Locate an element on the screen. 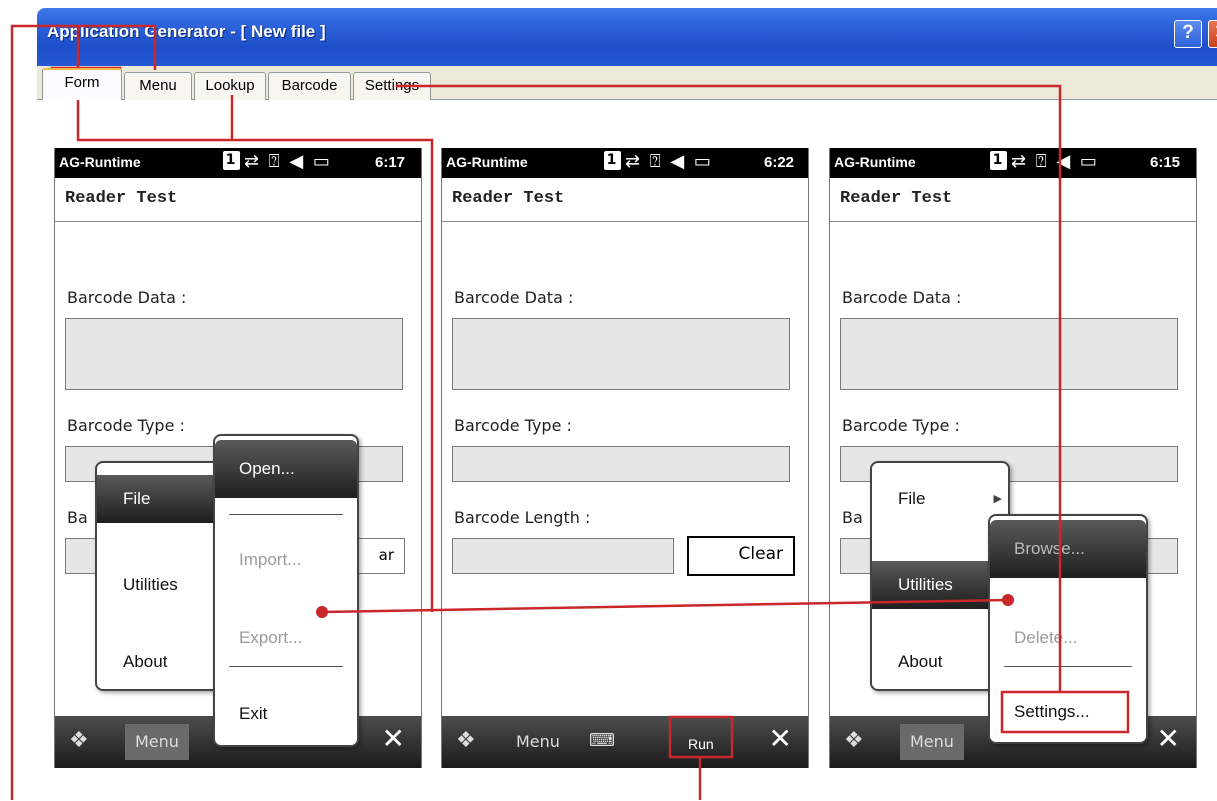 The width and height of the screenshot is (1217, 801). status-time: 6:22 is located at coordinates (779, 162).